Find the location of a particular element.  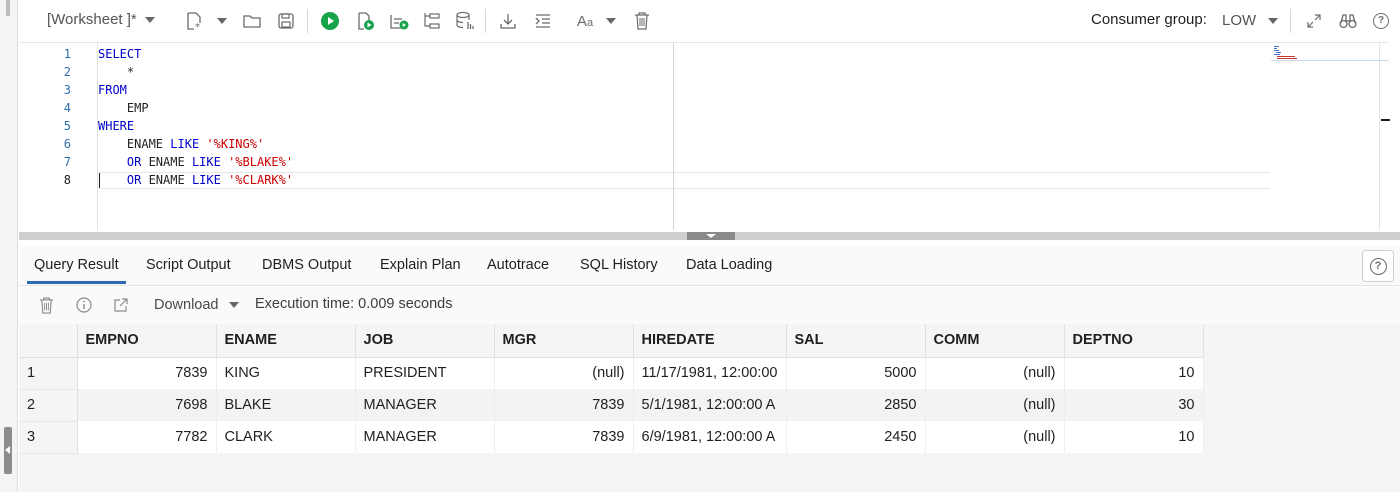

save-button is located at coordinates (286, 21).